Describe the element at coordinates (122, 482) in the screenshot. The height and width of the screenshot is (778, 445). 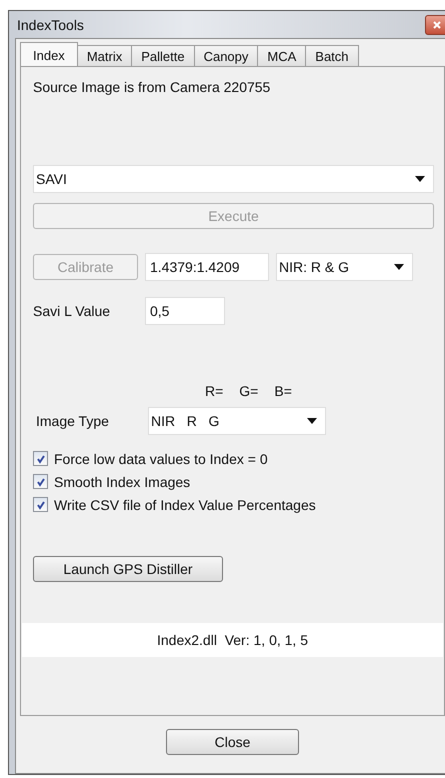
I see `checkbox-label: Smooth Index Images` at that location.